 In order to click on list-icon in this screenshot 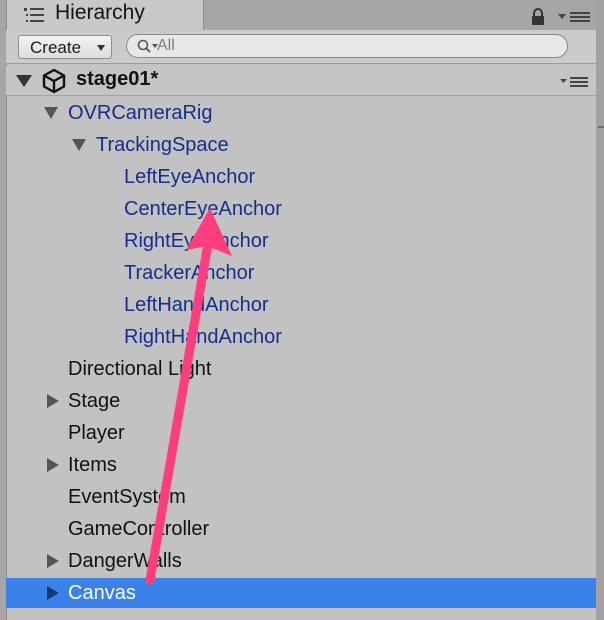, I will do `click(34, 15)`.